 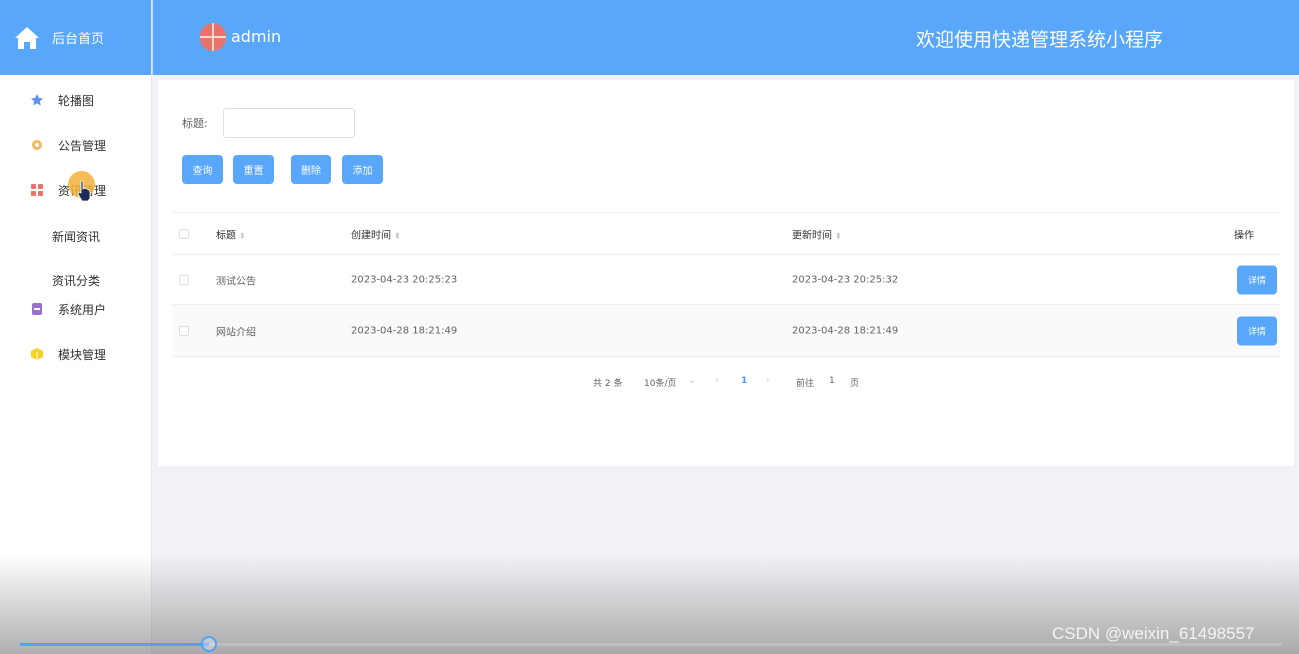 I want to click on username: admin, so click(x=256, y=36).